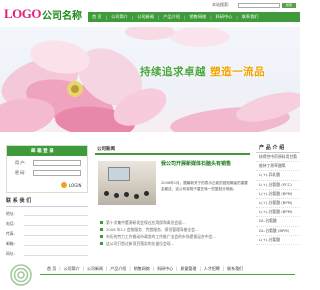  What do you see at coordinates (127, 183) in the screenshot?
I see `news-photo` at bounding box center [127, 183].